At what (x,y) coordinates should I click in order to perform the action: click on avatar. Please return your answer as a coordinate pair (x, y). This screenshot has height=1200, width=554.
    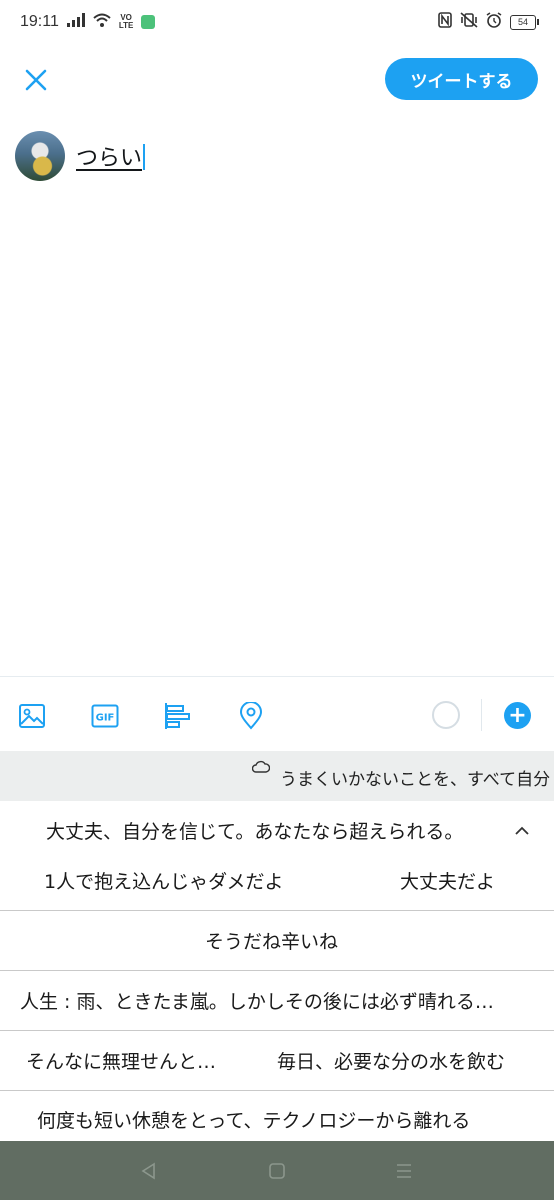
    Looking at the image, I should click on (40, 156).